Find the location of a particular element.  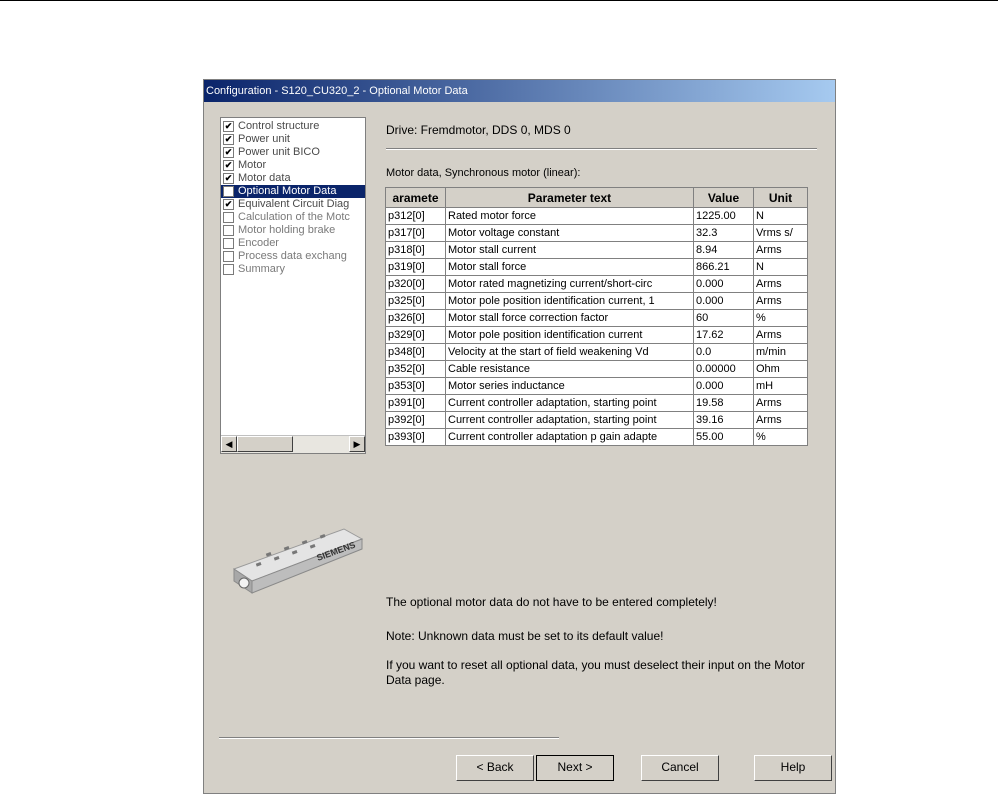

wizard-step-item: Process data exchang is located at coordinates (293, 256).